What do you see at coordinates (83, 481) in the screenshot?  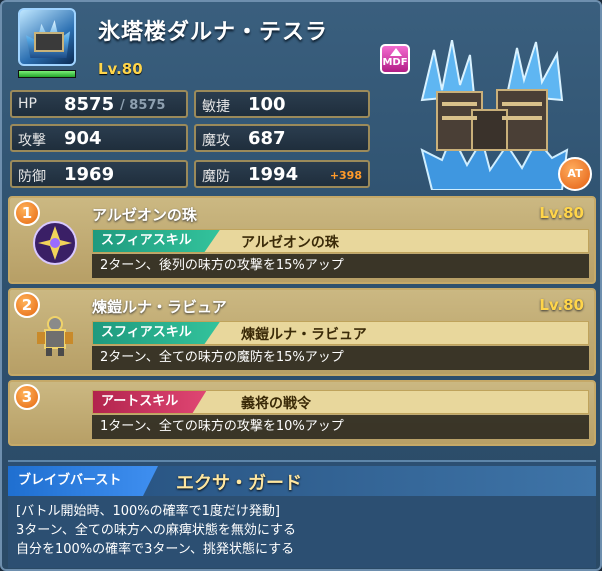 I see `brave-burst-label: ブレイブバースト` at bounding box center [83, 481].